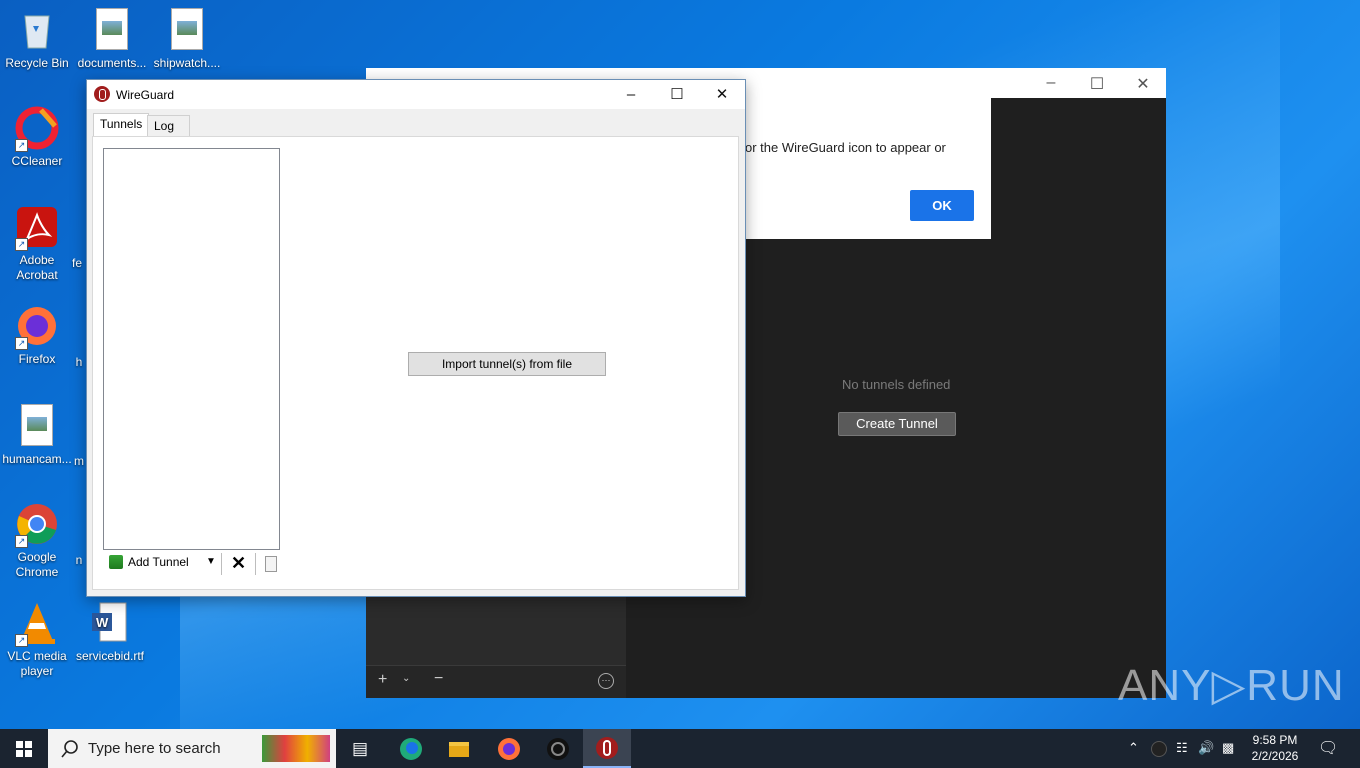 The width and height of the screenshot is (1360, 768). Describe the element at coordinates (607, 748) in the screenshot. I see `wireguard-active-taskbar-icon` at that location.